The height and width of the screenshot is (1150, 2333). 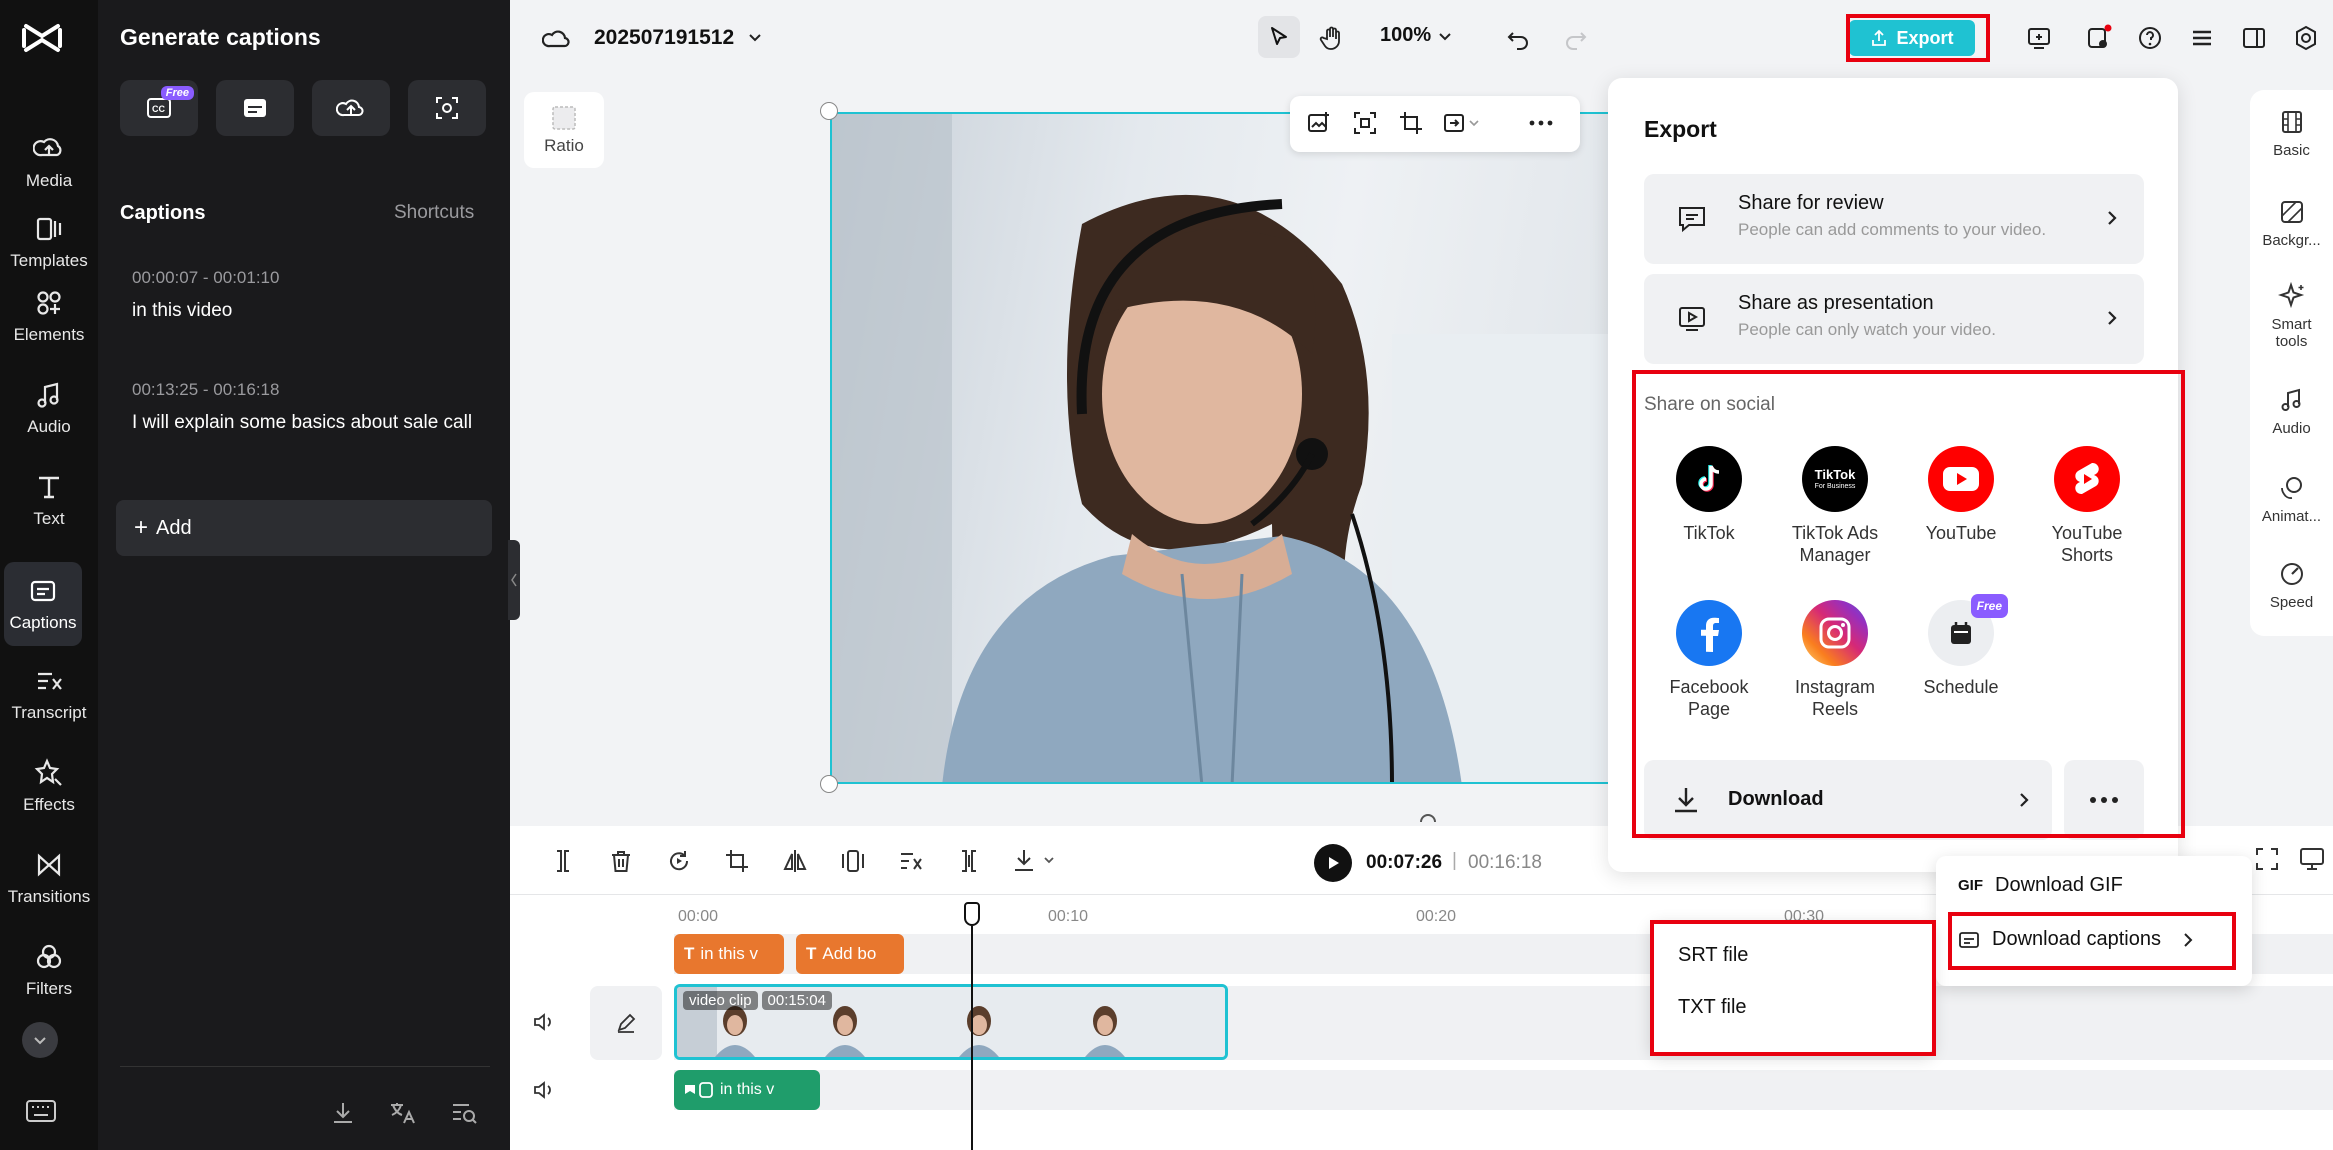 I want to click on chevron-down-icon, so click(x=40, y=1040).